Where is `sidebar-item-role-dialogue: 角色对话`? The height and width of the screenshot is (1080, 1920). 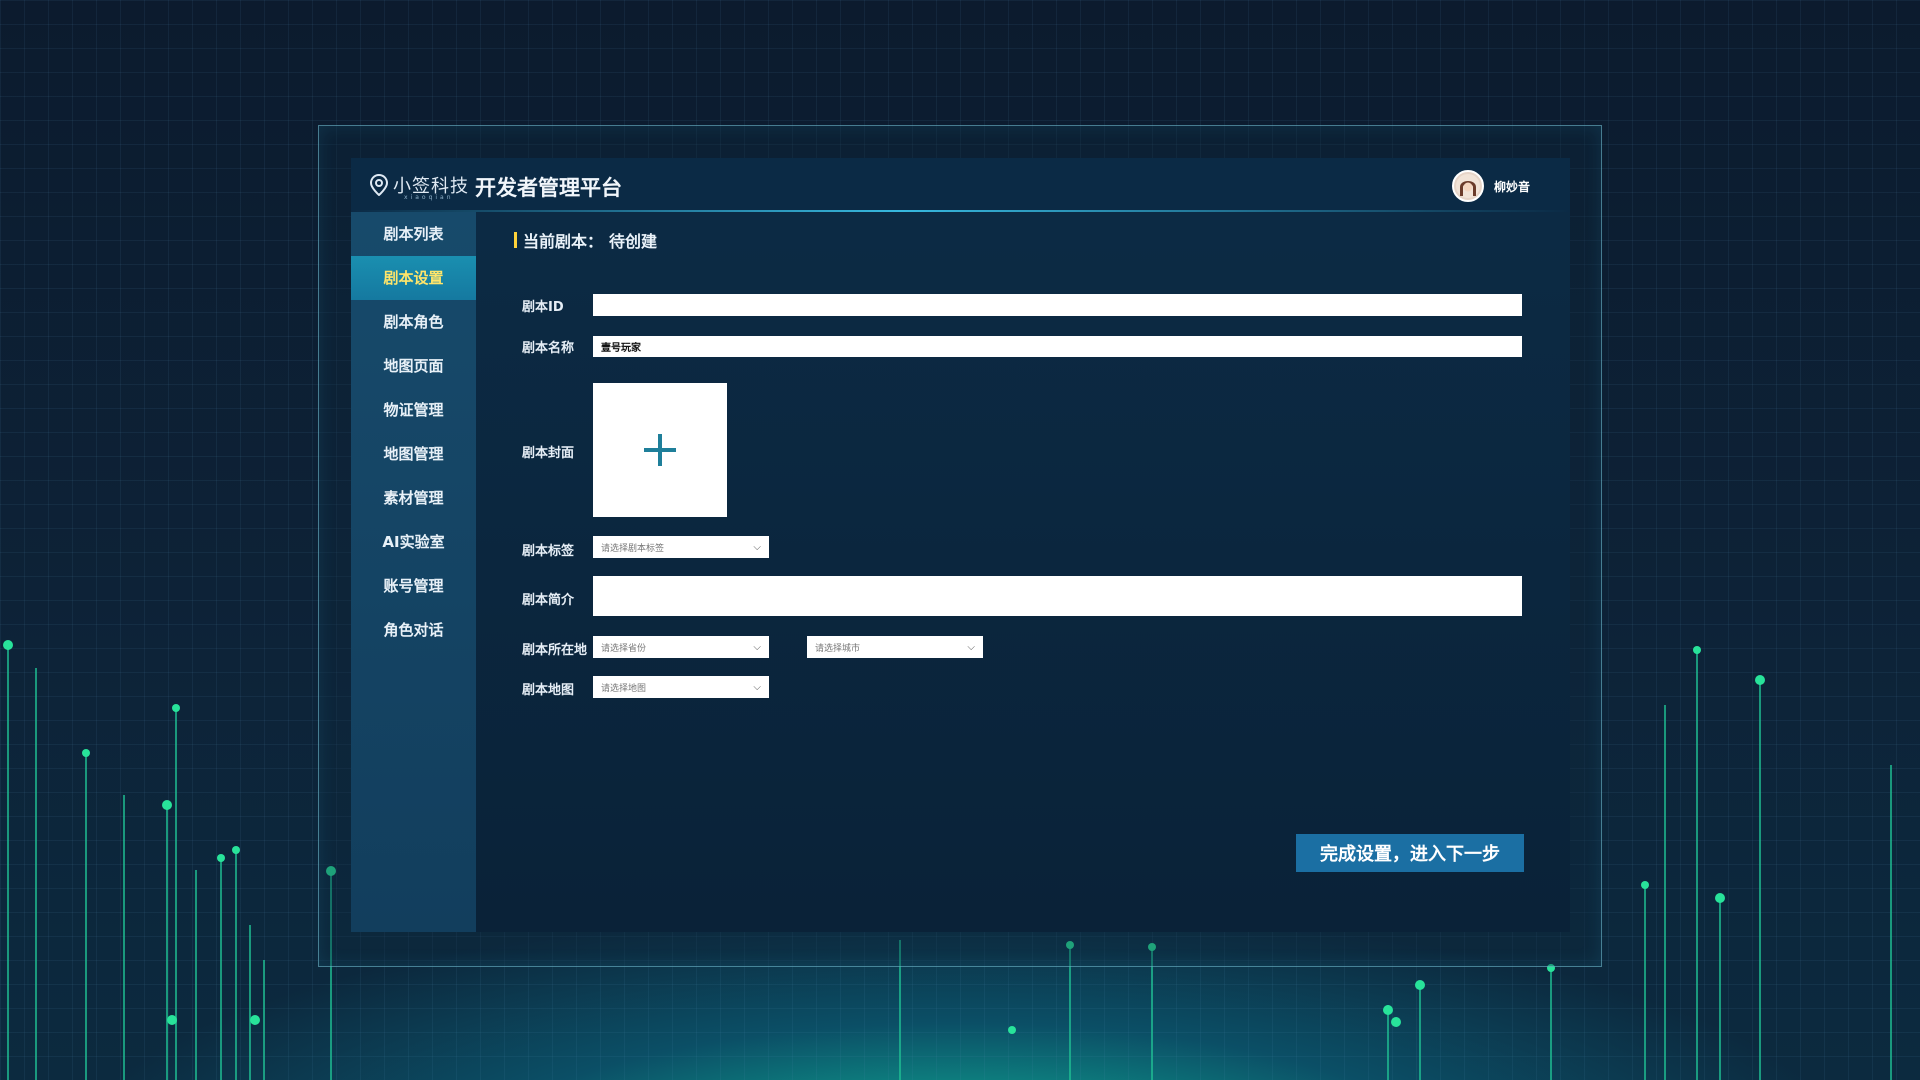 sidebar-item-role-dialogue: 角色对话 is located at coordinates (413, 630).